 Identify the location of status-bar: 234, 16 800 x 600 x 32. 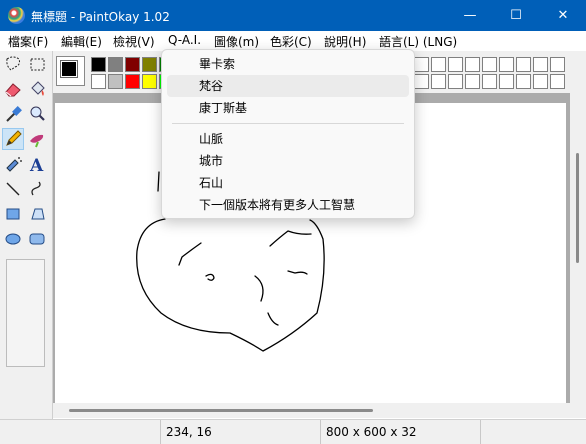
(293, 431).